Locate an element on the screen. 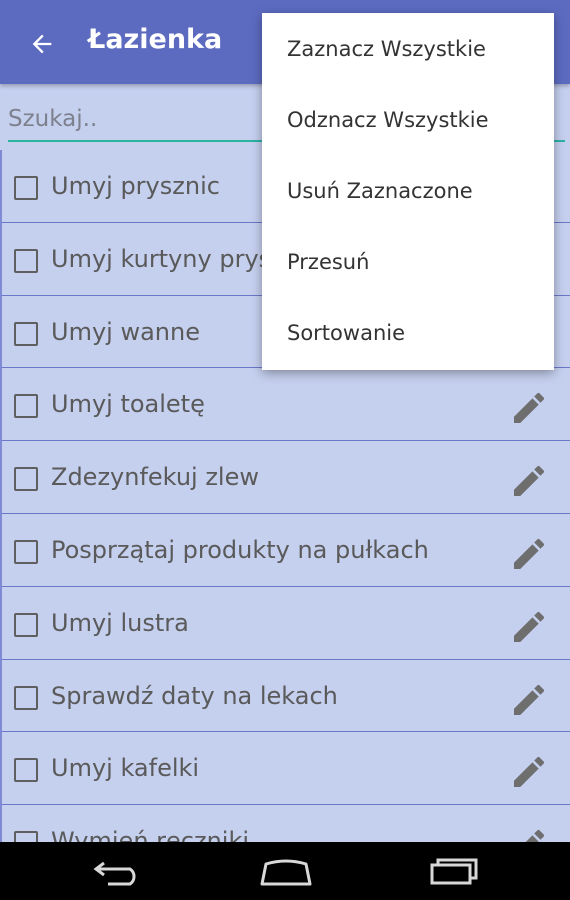 The width and height of the screenshot is (570, 900). nav-home-button is located at coordinates (286, 872).